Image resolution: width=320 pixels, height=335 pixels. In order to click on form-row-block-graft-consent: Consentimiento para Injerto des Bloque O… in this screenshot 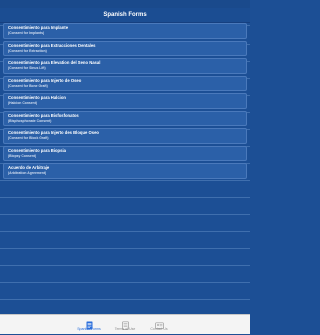, I will do `click(125, 136)`.